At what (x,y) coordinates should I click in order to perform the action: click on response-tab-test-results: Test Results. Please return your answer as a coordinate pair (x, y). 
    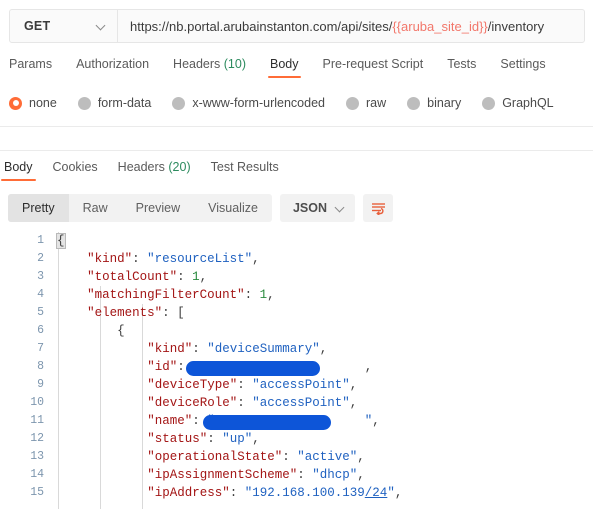
    Looking at the image, I should click on (245, 170).